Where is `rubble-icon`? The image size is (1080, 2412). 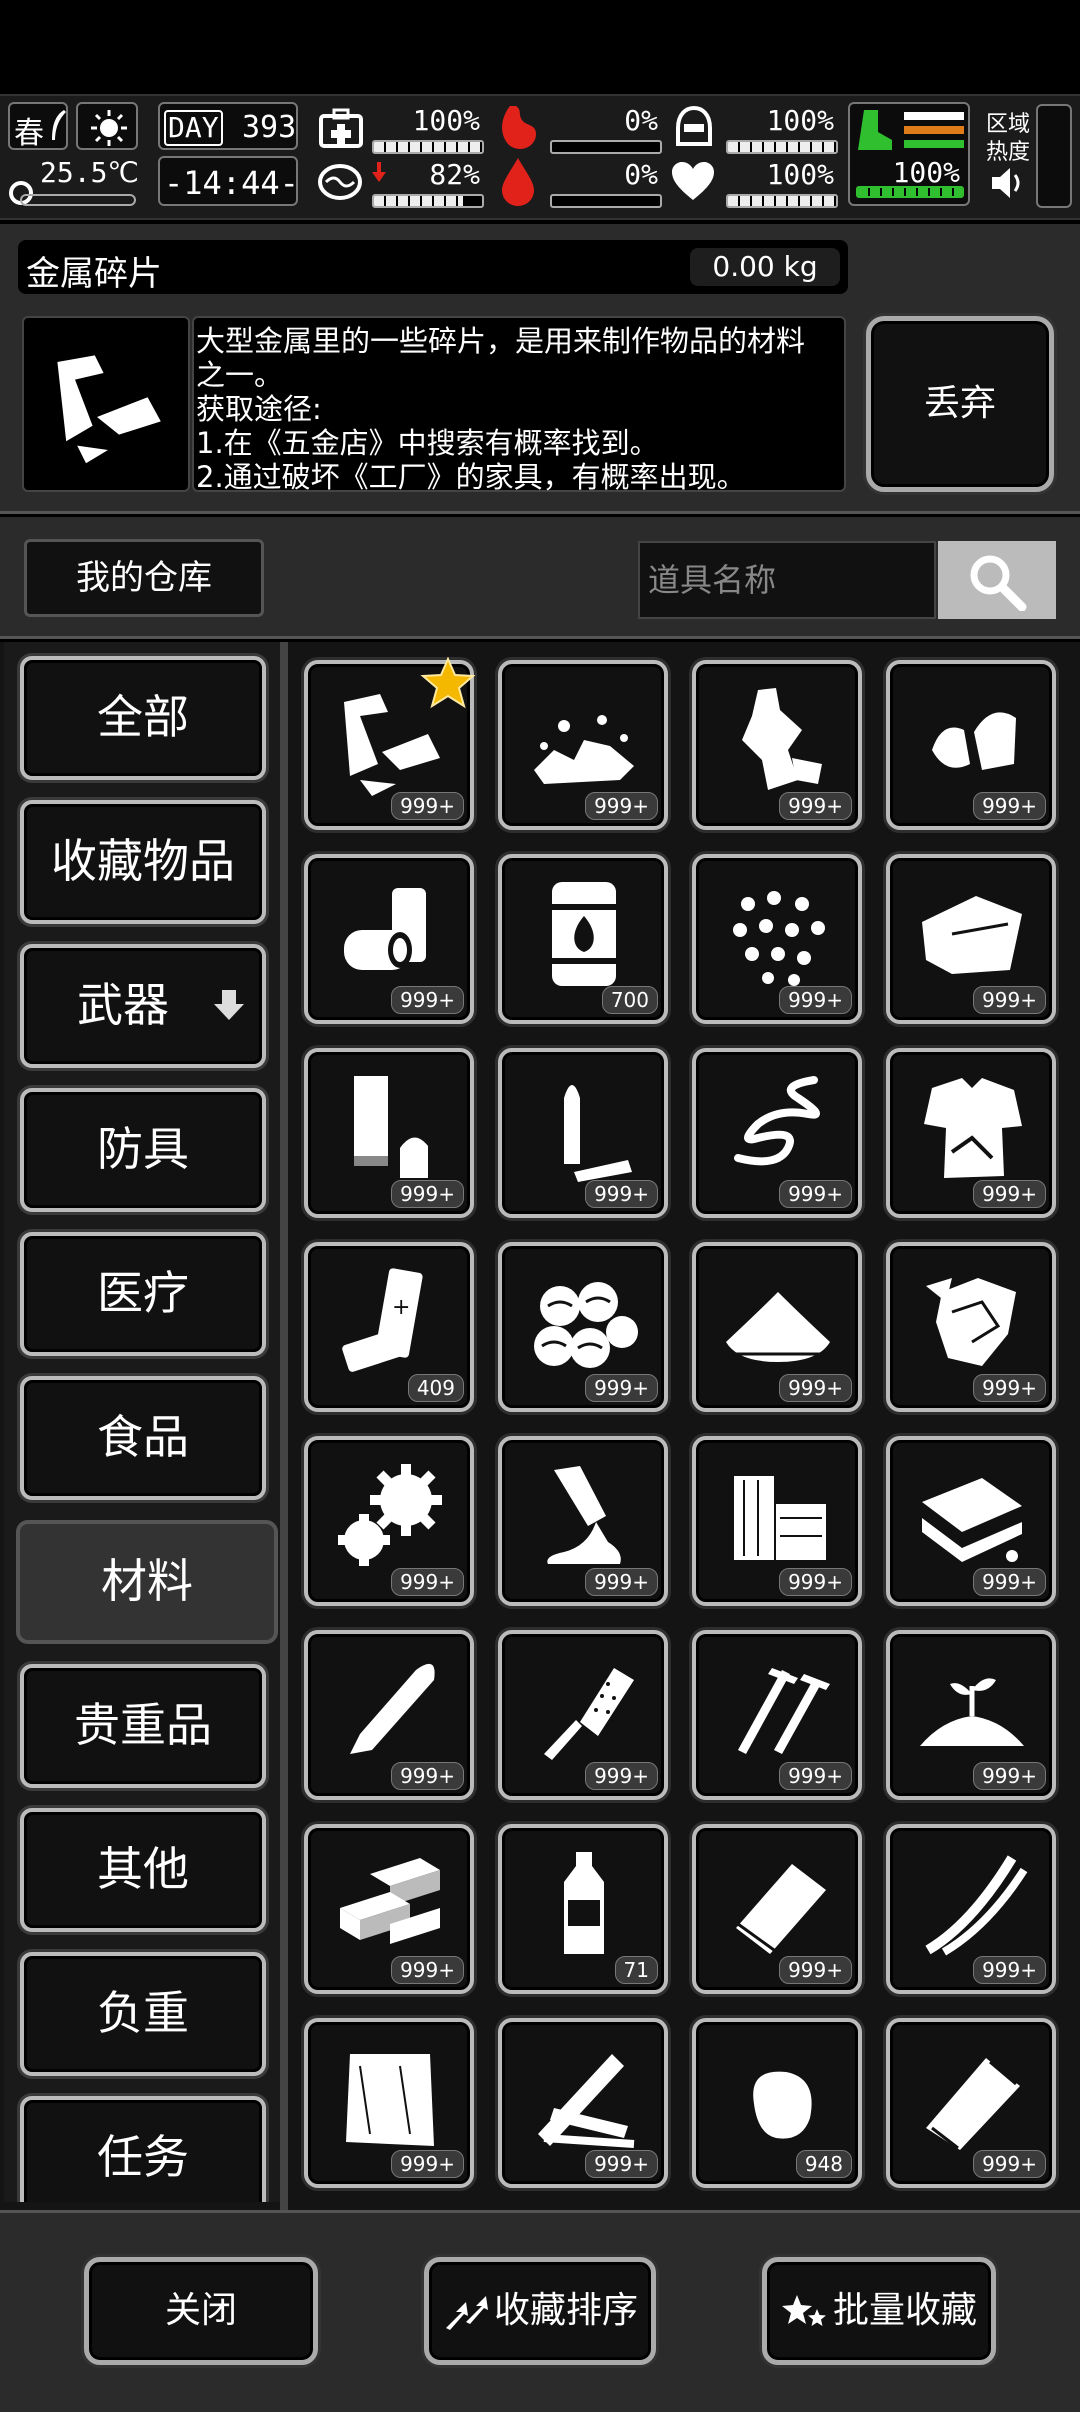 rubble-icon is located at coordinates (584, 749).